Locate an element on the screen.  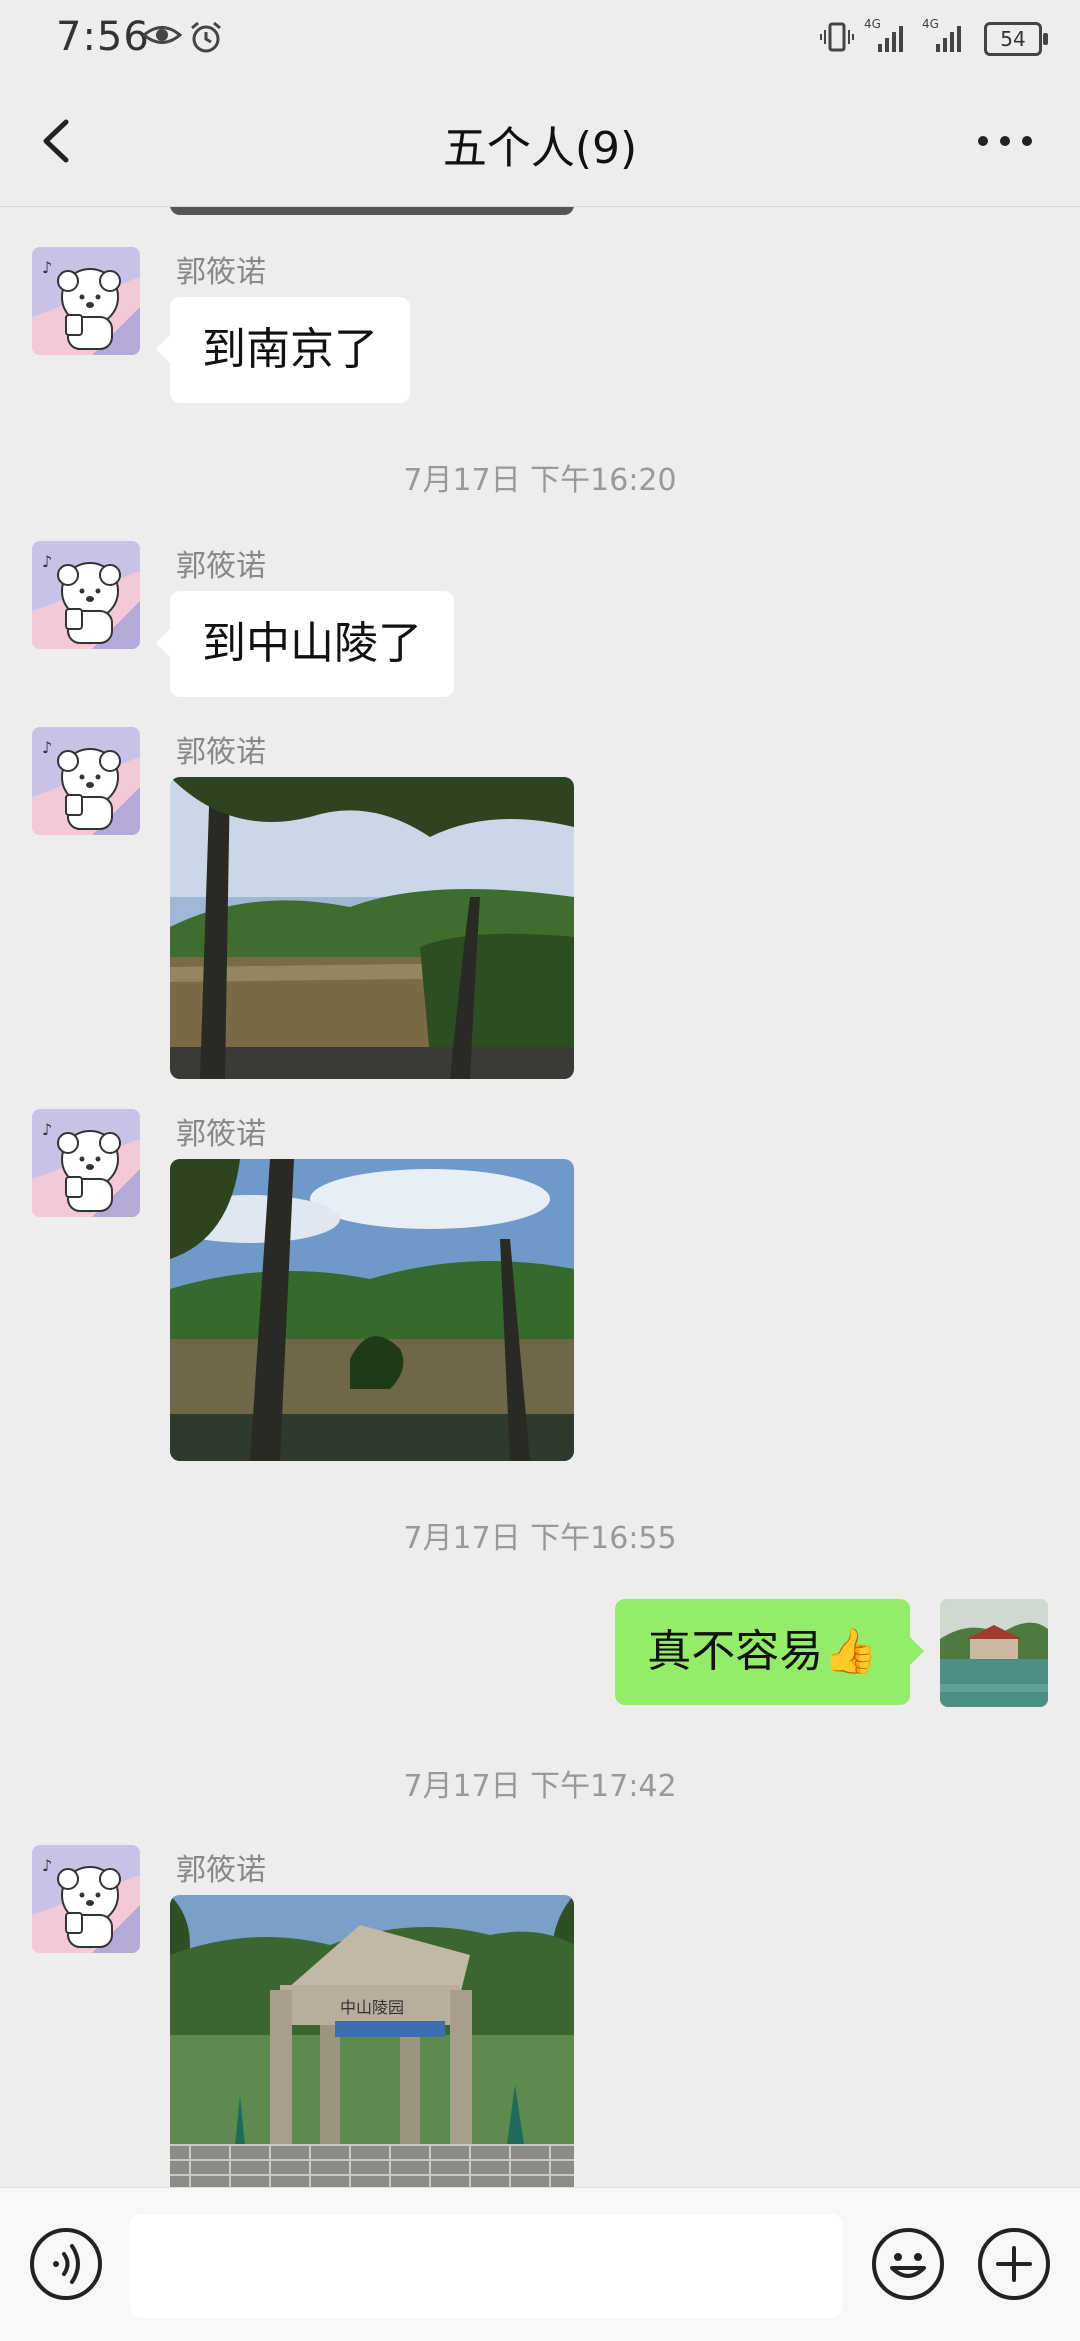
more-features-button is located at coordinates (1014, 2264).